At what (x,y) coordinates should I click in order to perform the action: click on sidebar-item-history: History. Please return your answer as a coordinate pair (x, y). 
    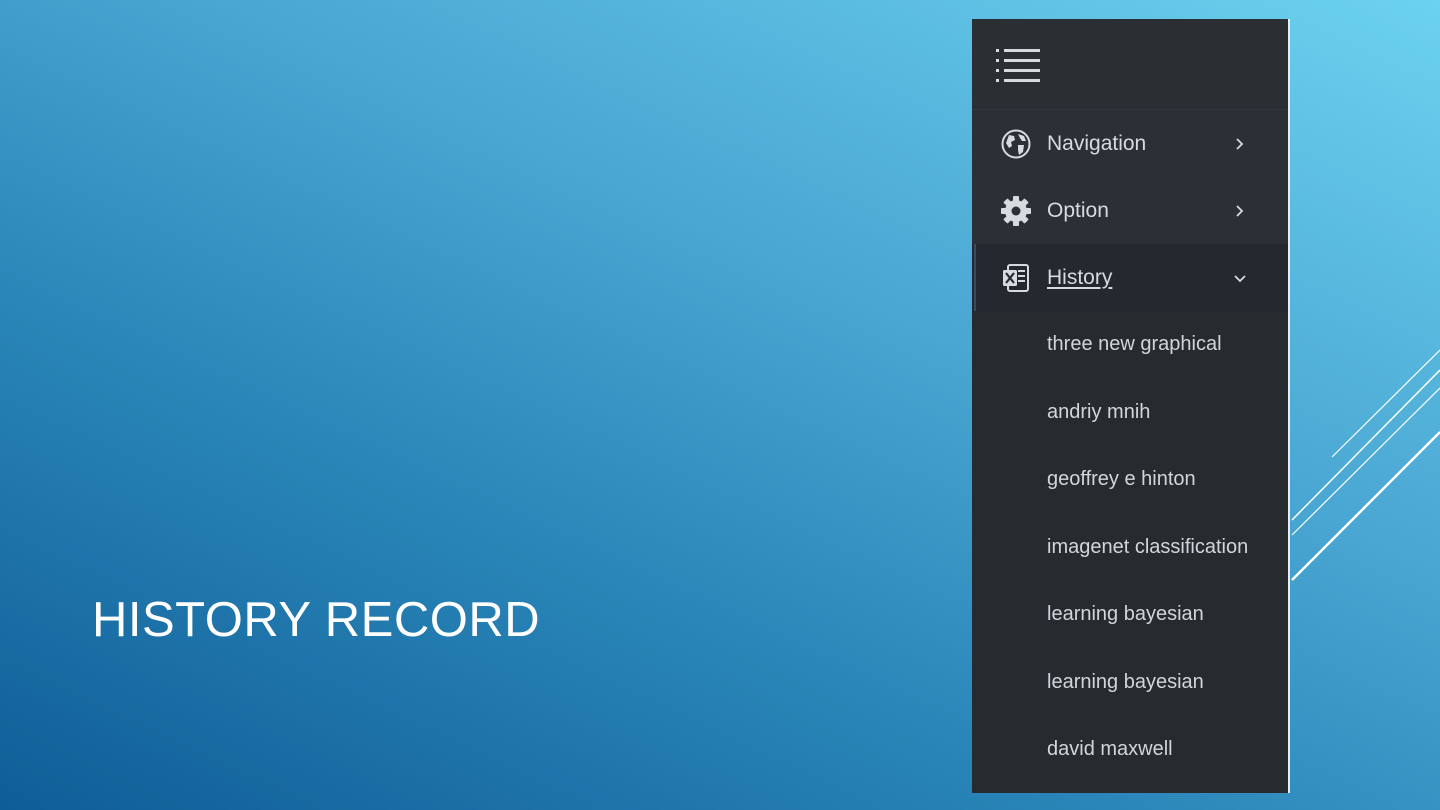
    Looking at the image, I should click on (1130, 277).